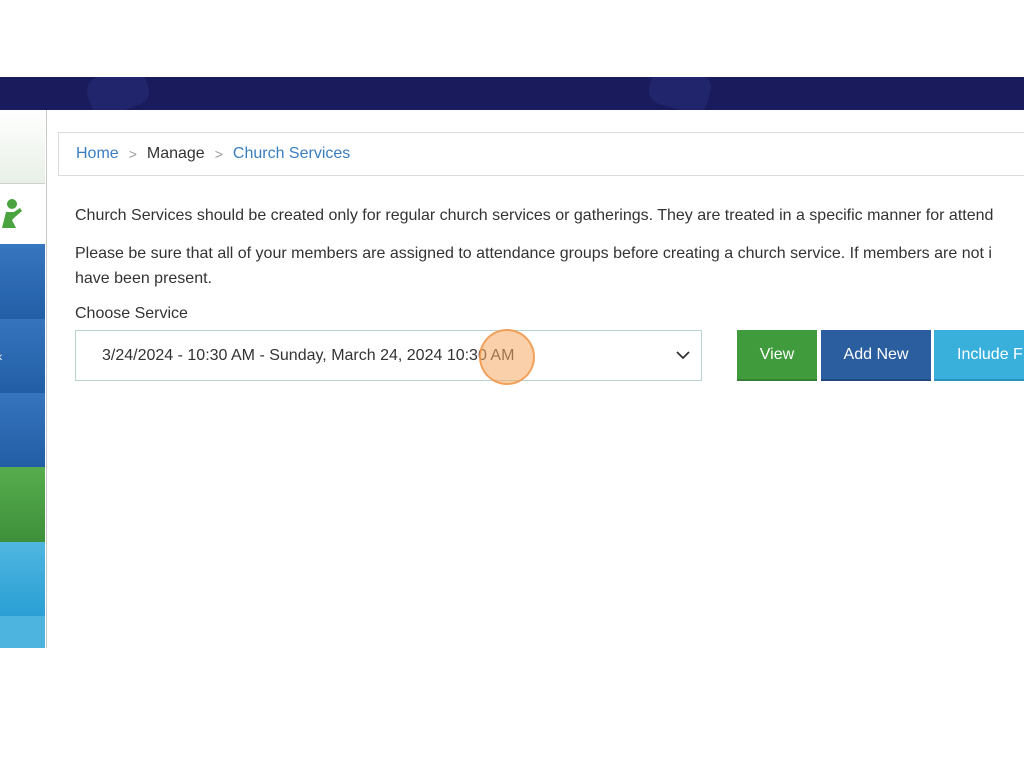 The width and height of the screenshot is (1024, 768). I want to click on info-paragraph-2-line-2: have been present., so click(143, 278).